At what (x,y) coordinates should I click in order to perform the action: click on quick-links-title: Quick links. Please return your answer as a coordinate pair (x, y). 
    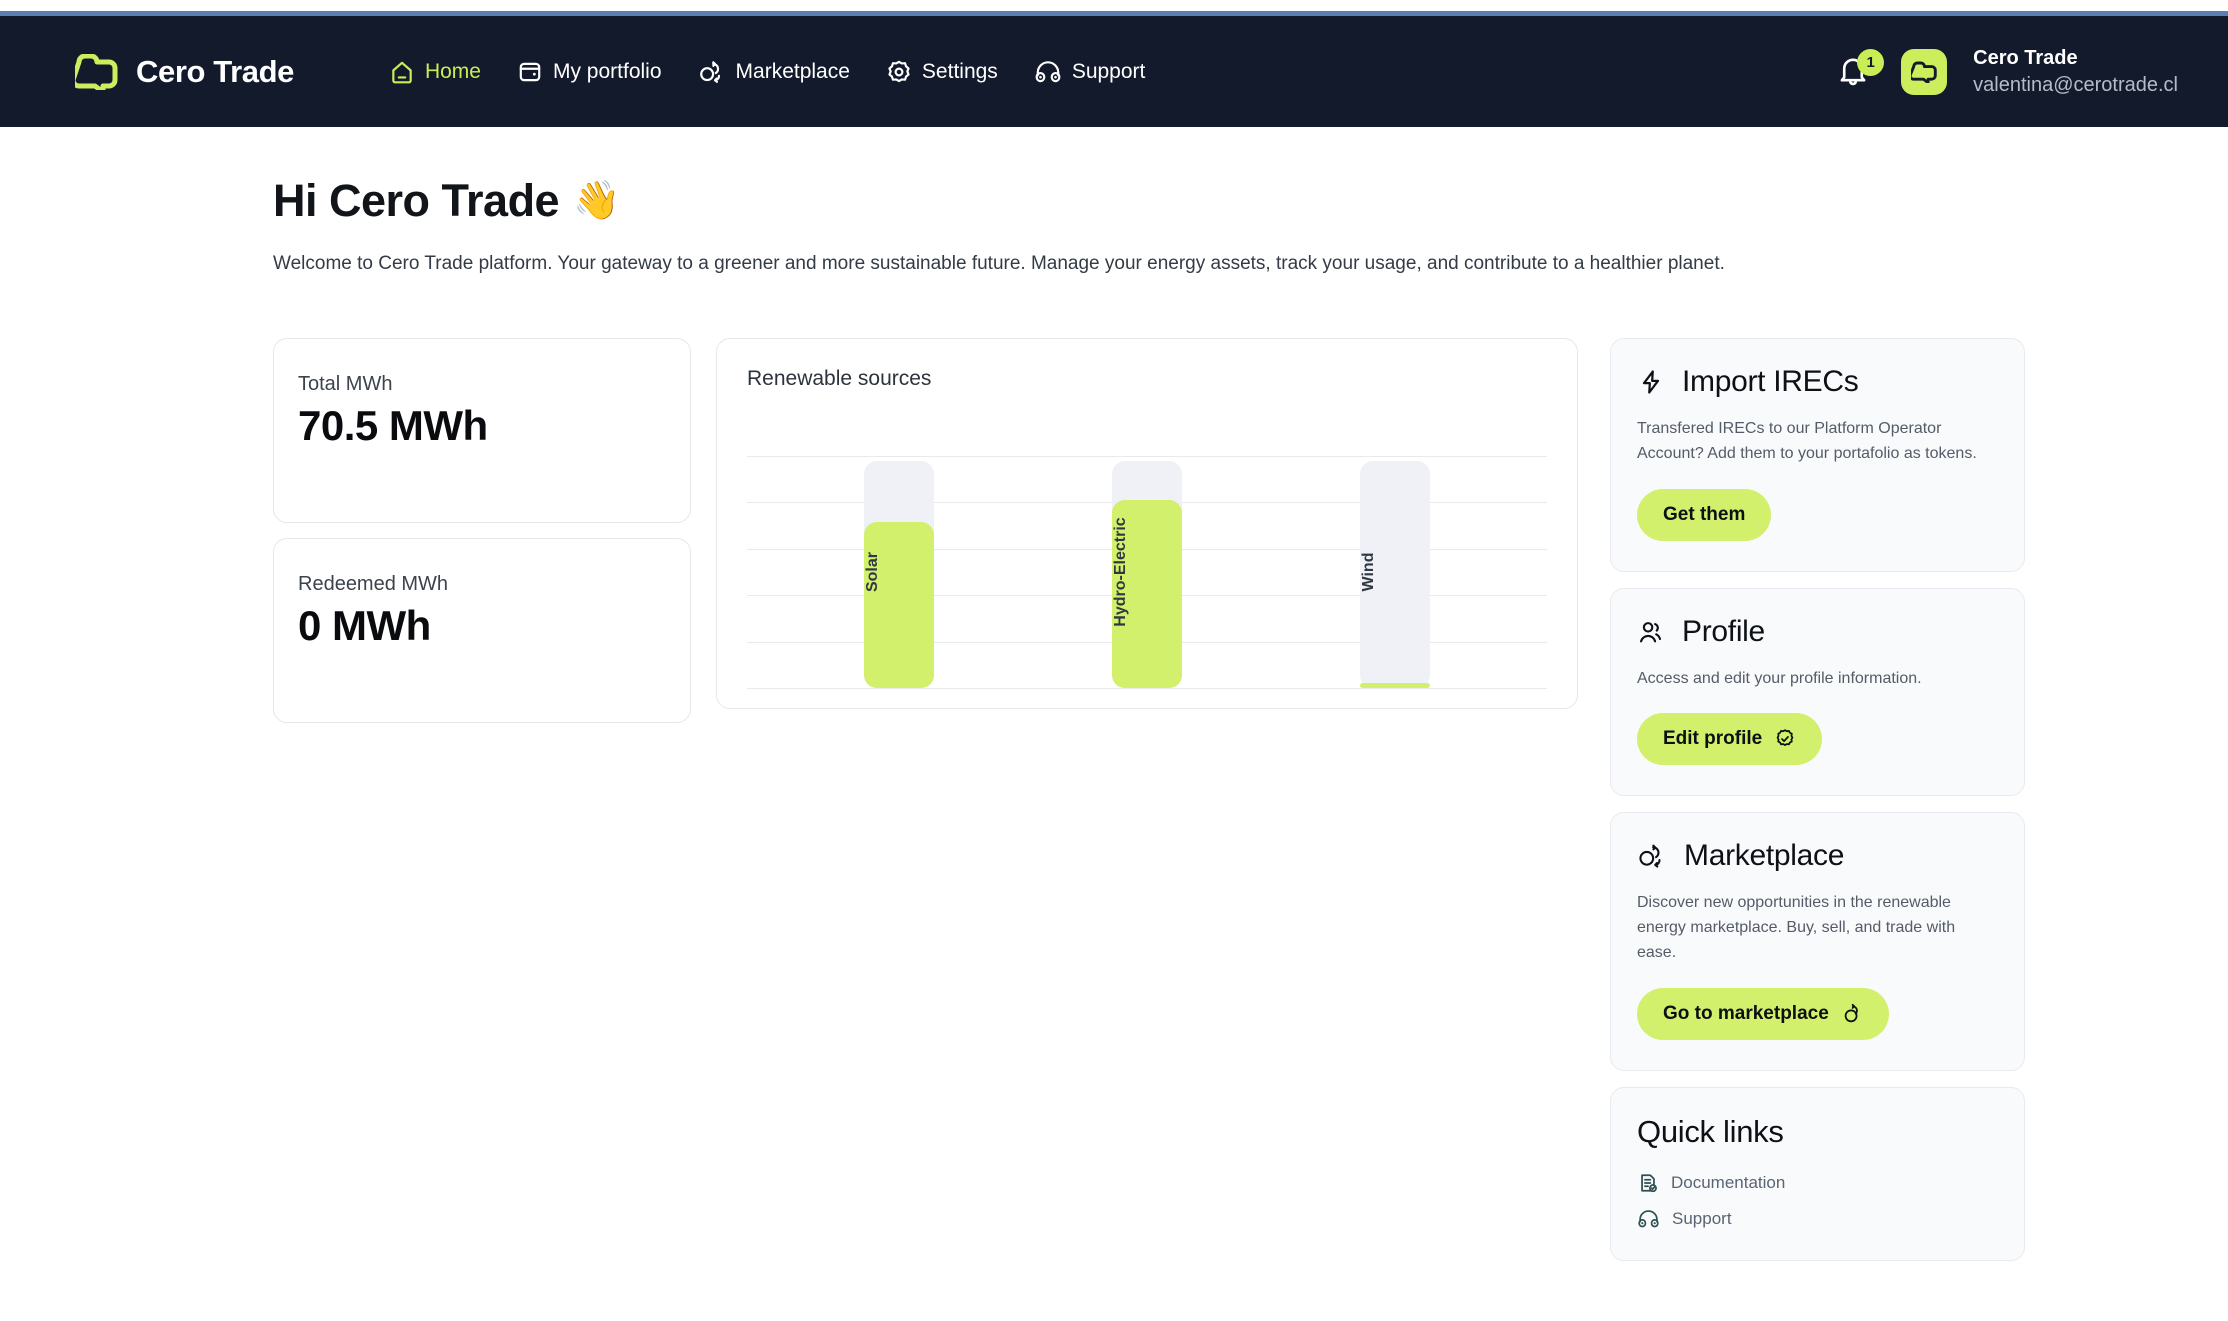
    Looking at the image, I should click on (1710, 1131).